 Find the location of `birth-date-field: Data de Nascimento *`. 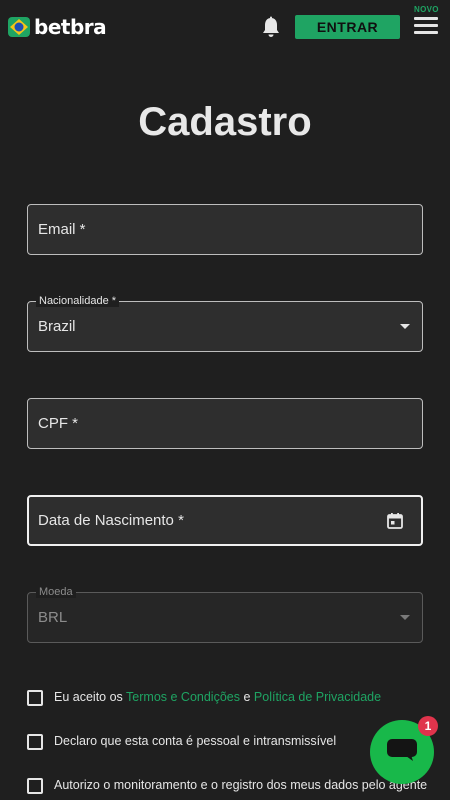

birth-date-field: Data de Nascimento * is located at coordinates (225, 520).